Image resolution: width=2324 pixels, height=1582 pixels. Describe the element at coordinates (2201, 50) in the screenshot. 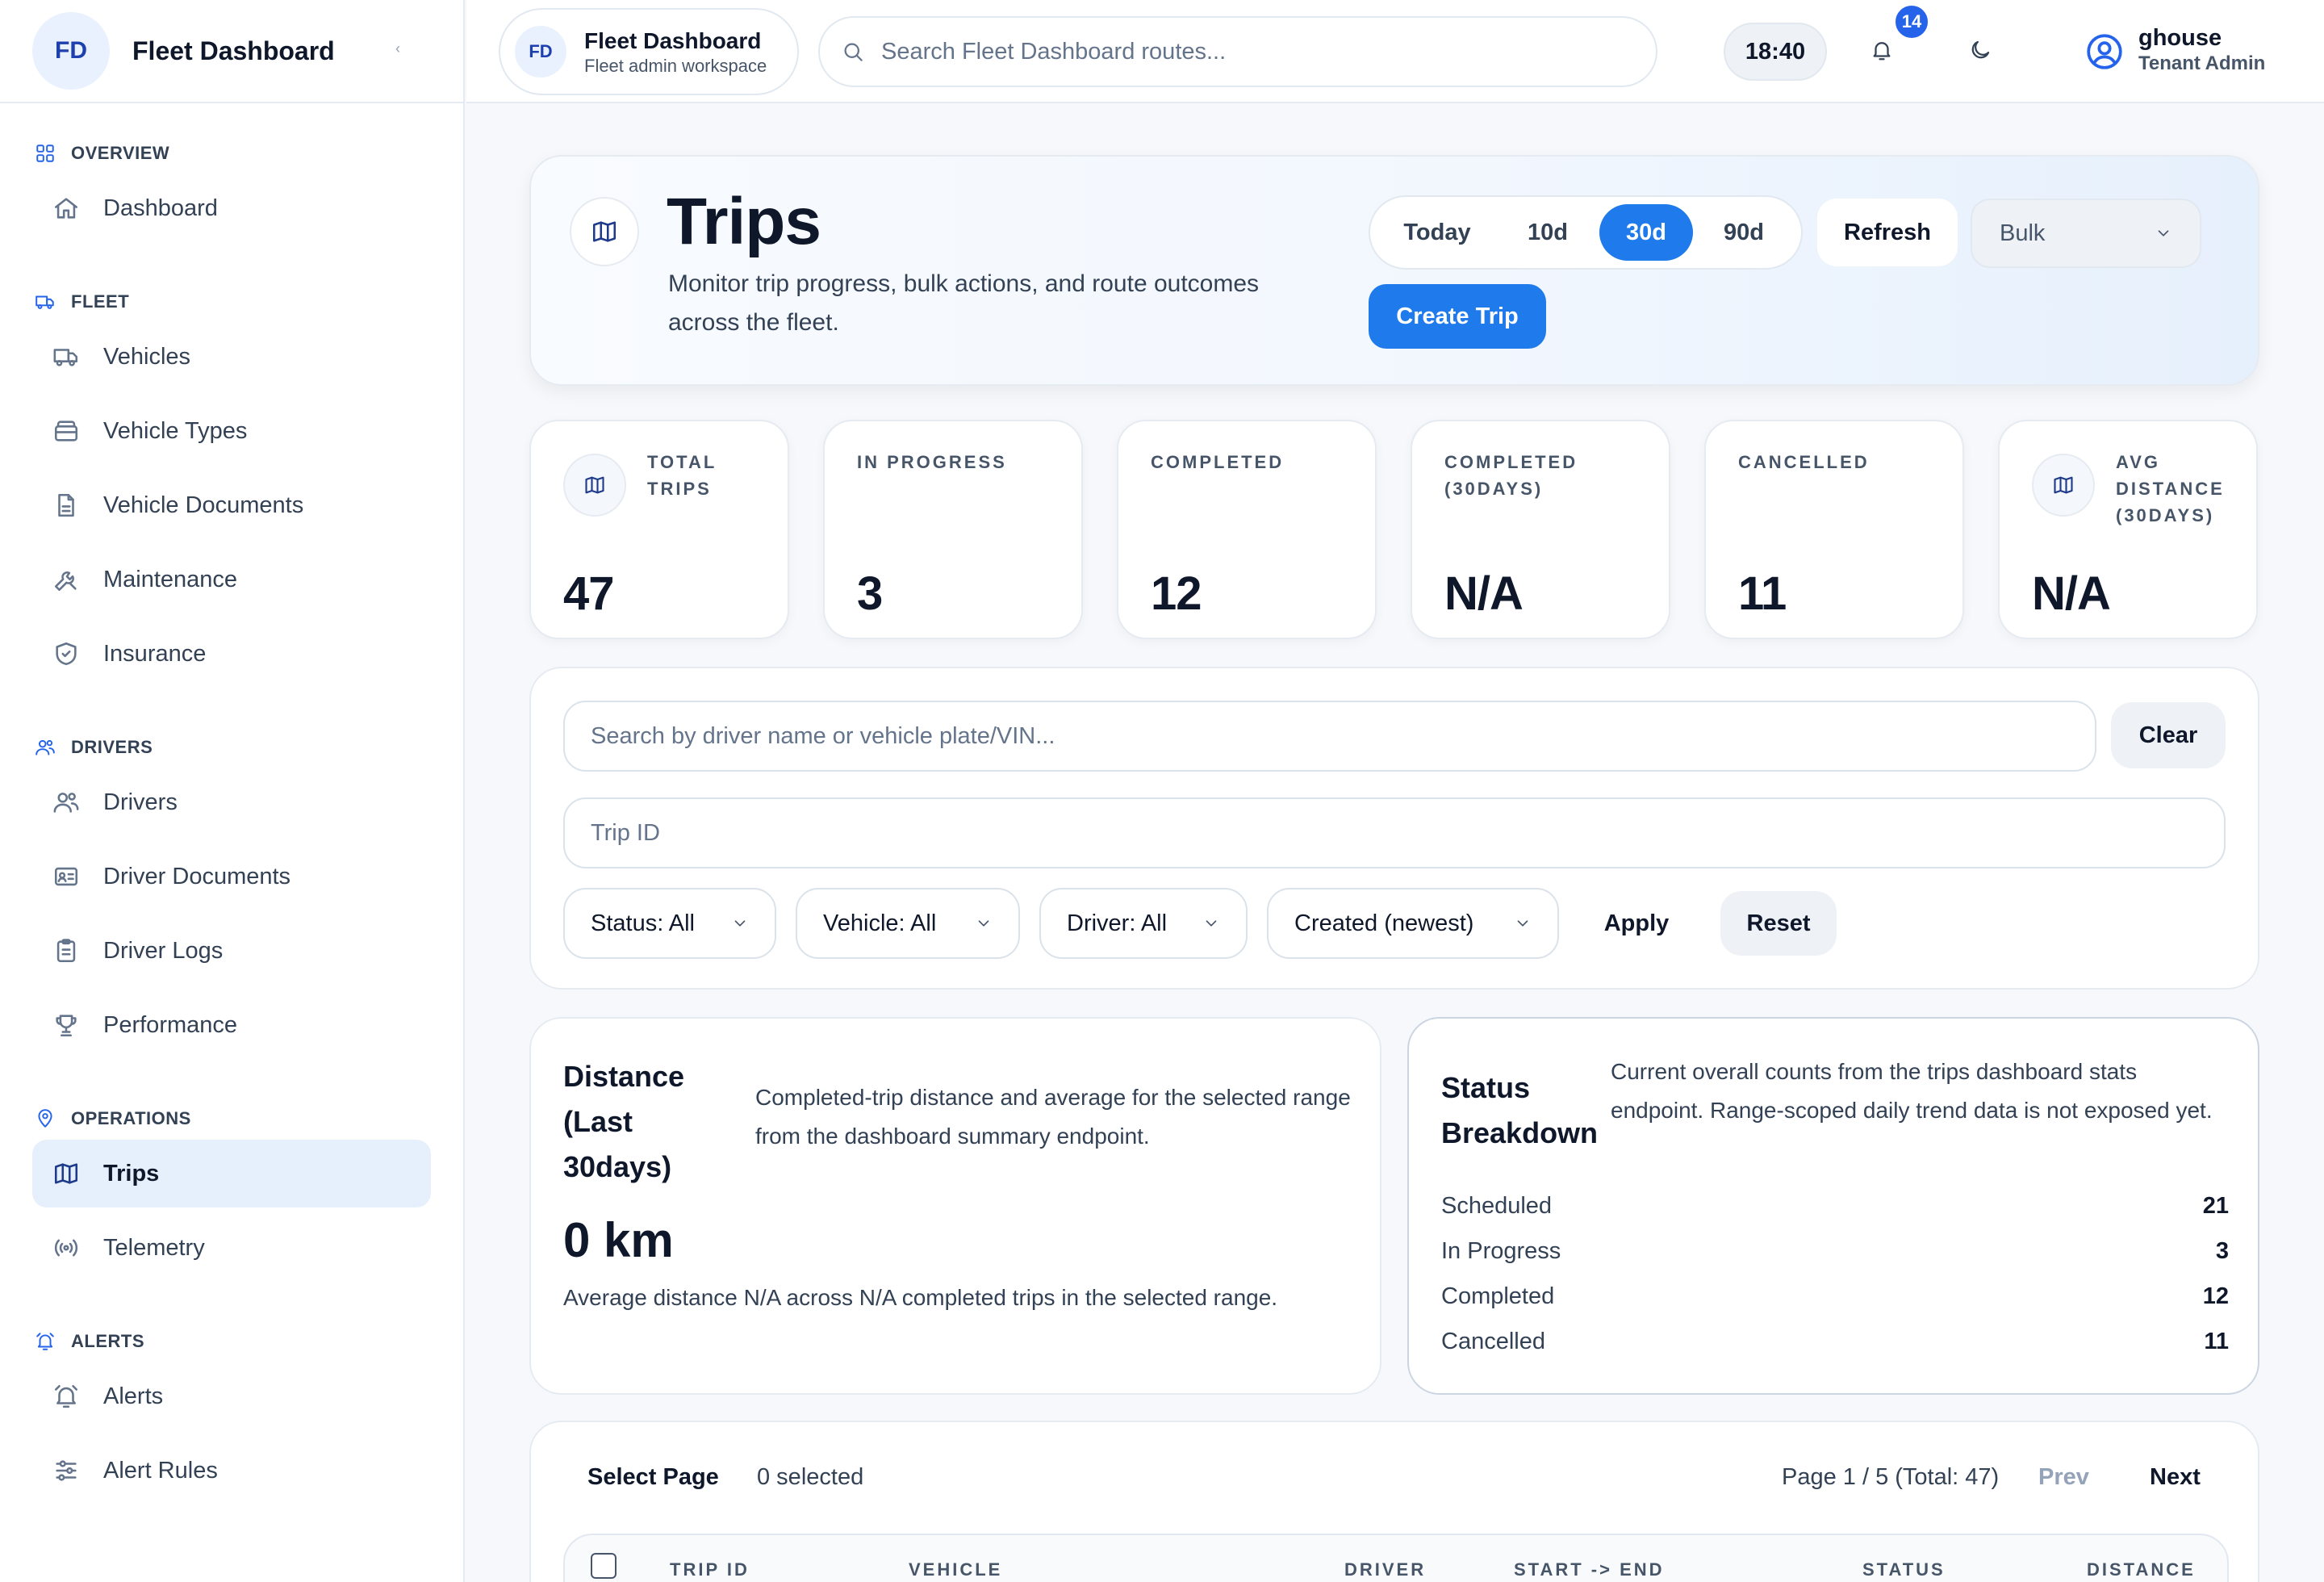

I see `user-menu: ghouse Tenant Admin` at that location.